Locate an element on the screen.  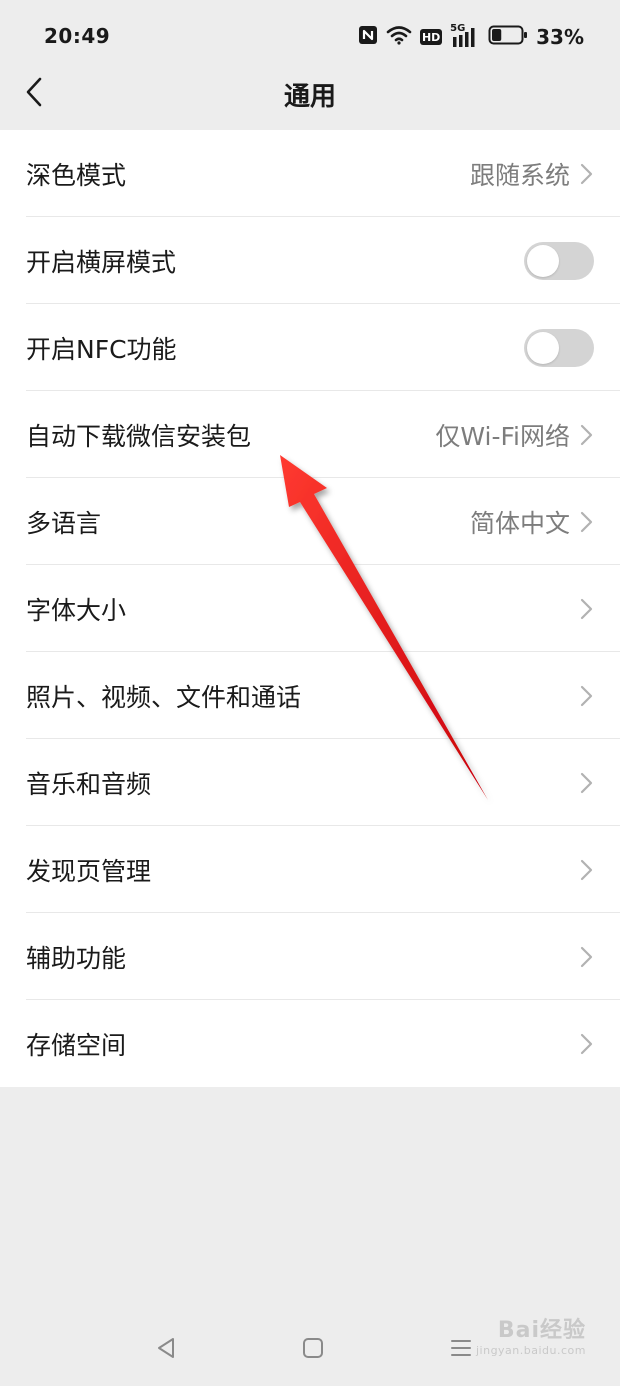
settings-row-accessibility: 辅助功能 is located at coordinates (310, 956).